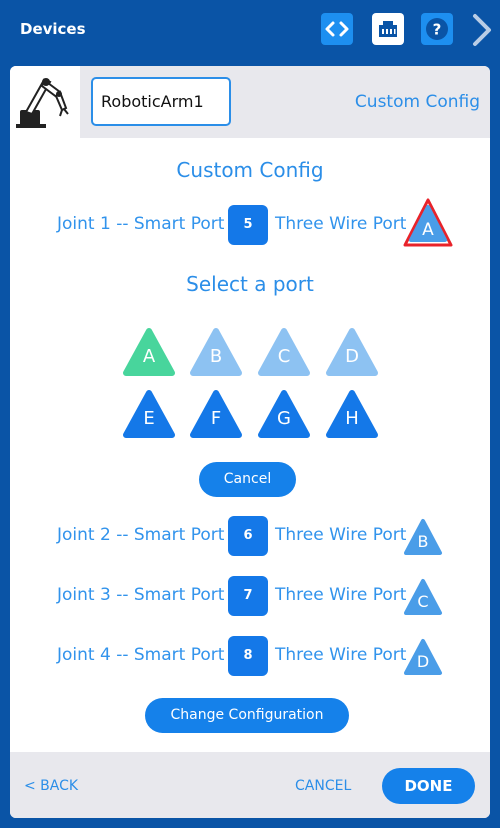  What do you see at coordinates (352, 418) in the screenshot?
I see `port-option-label: H` at bounding box center [352, 418].